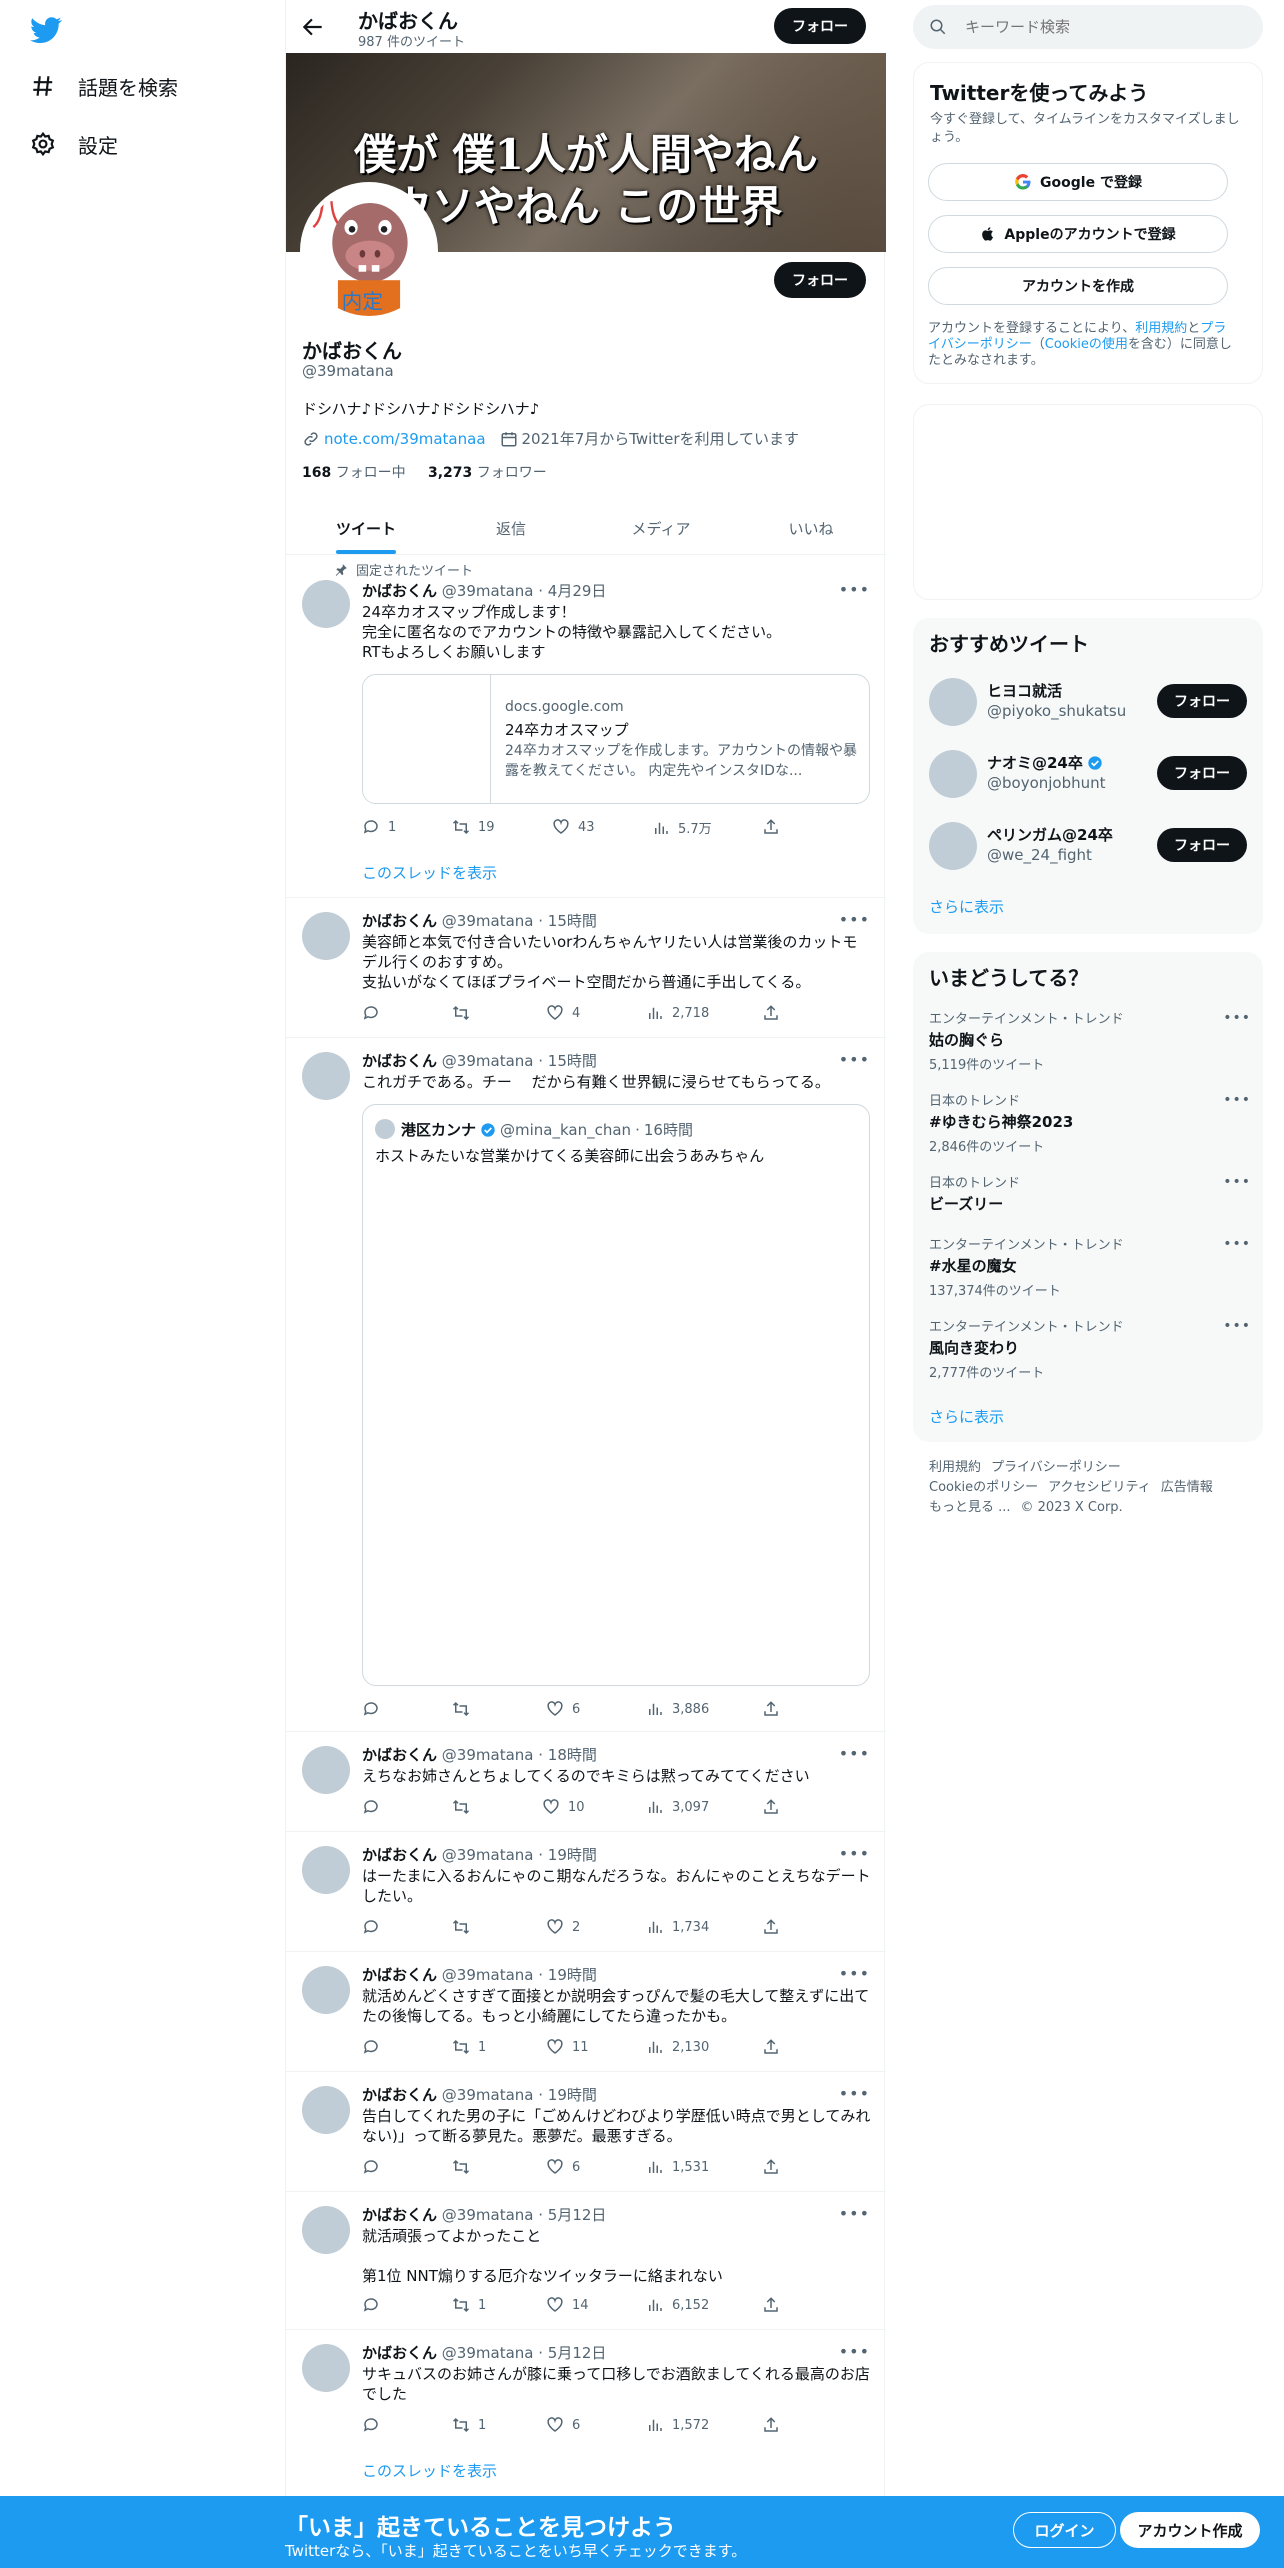 The image size is (1284, 2568). What do you see at coordinates (567, 2305) in the screenshot?
I see `like-button: 14` at bounding box center [567, 2305].